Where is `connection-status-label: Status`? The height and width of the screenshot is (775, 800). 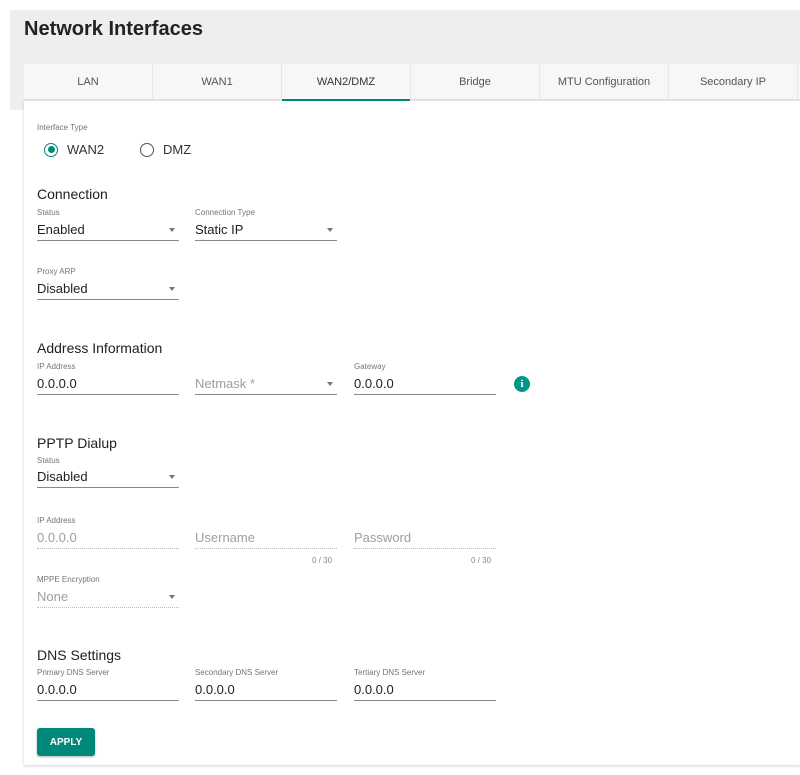
connection-status-label: Status is located at coordinates (48, 212).